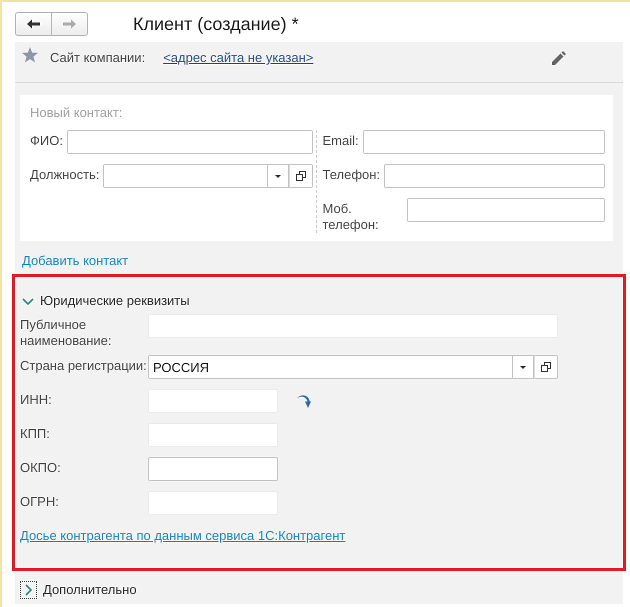  Describe the element at coordinates (330, 367) in the screenshot. I see `dropdown-field: РОССИЯ` at that location.